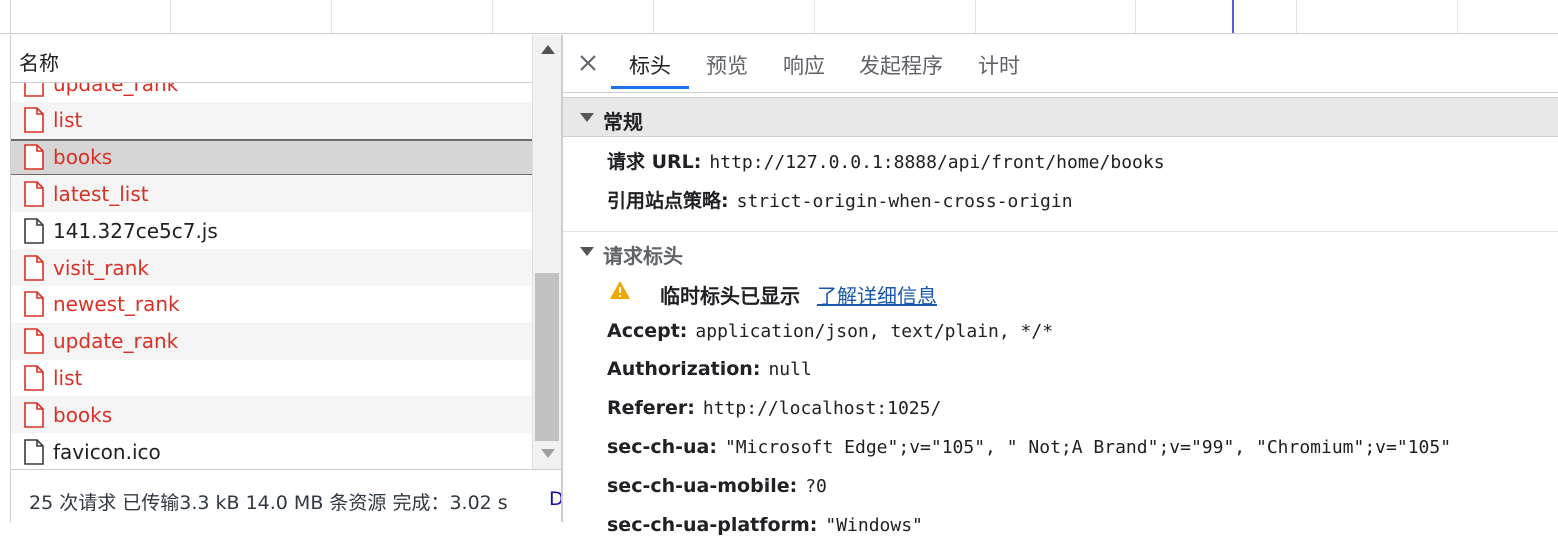  I want to click on header-row-sec-ch-ua-mobile: sec-ch-ua-mobile: ?0, so click(717, 486).